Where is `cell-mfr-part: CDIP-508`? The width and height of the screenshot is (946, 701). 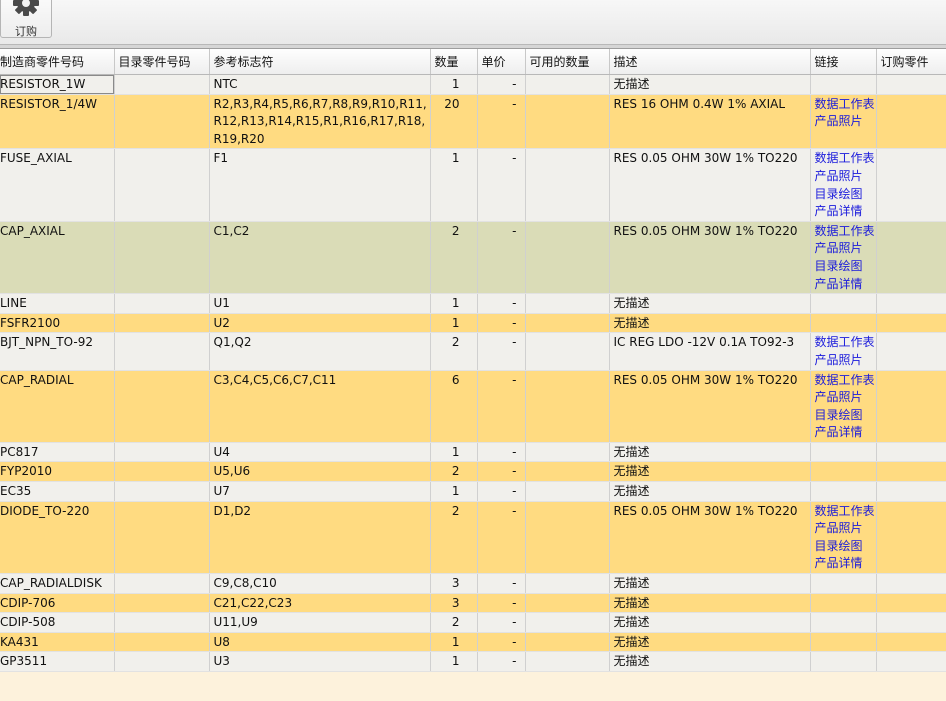 cell-mfr-part: CDIP-508 is located at coordinates (57, 622).